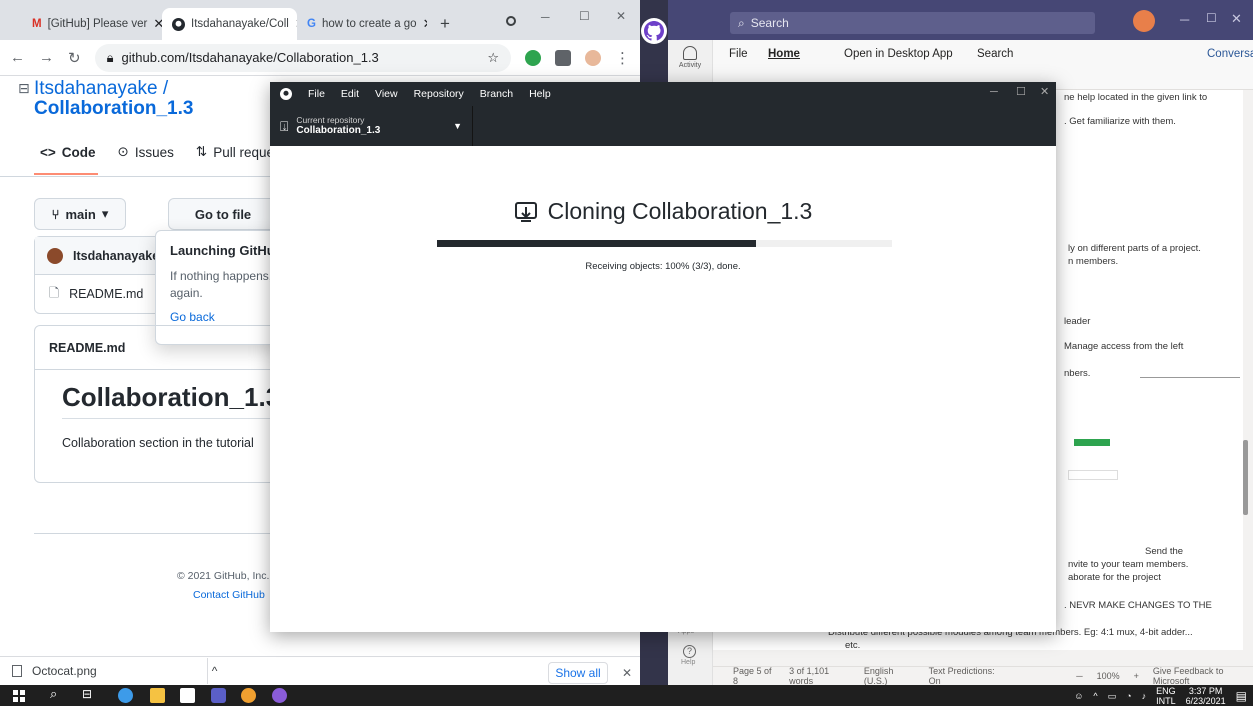  What do you see at coordinates (1241, 696) in the screenshot?
I see `notification-icon: ▤` at bounding box center [1241, 696].